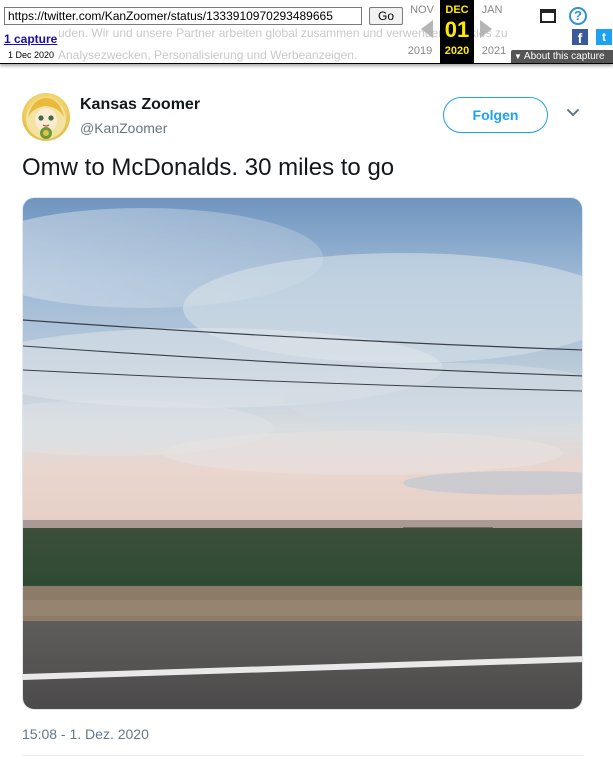 The width and height of the screenshot is (613, 759). Describe the element at coordinates (31, 55) in the screenshot. I see `capture-date: 1 Dec 2020` at that location.